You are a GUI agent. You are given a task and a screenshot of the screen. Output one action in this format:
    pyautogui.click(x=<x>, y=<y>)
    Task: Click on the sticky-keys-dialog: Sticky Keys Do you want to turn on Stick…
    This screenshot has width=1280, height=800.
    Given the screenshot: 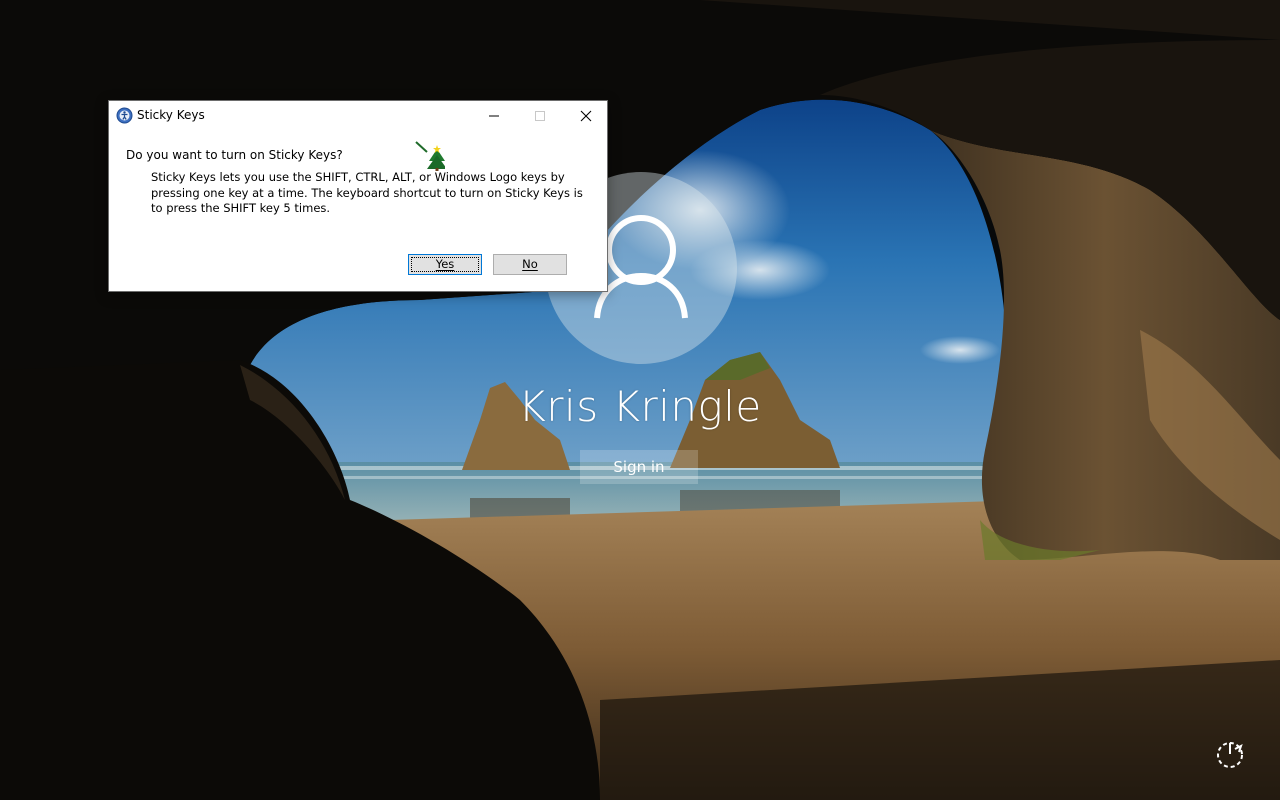 What is the action you would take?
    pyautogui.click(x=358, y=196)
    